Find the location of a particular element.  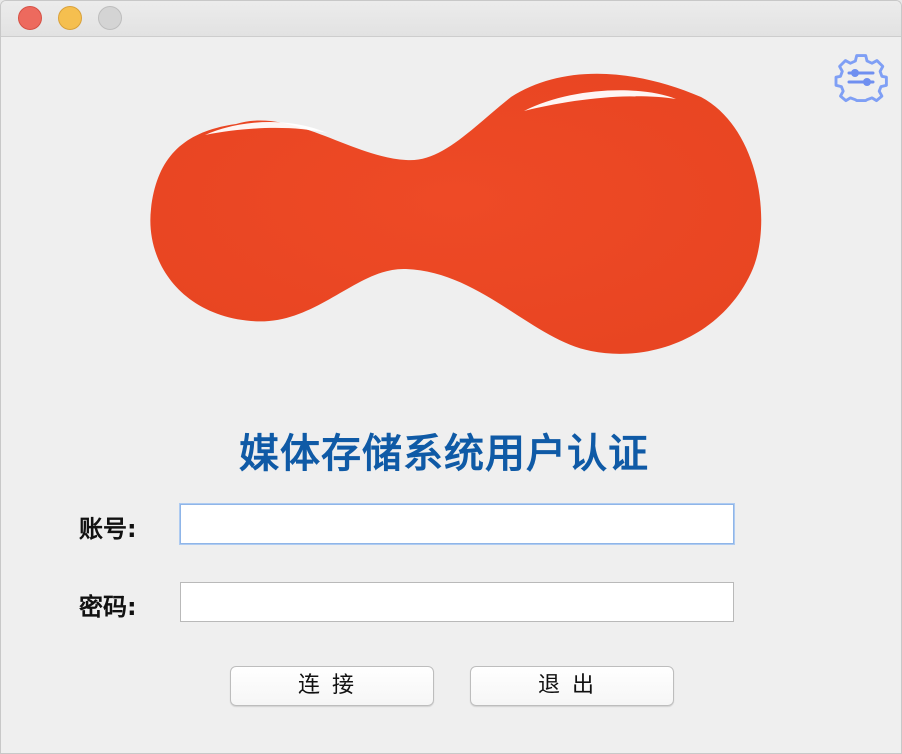

zoom-window-button is located at coordinates (110, 18).